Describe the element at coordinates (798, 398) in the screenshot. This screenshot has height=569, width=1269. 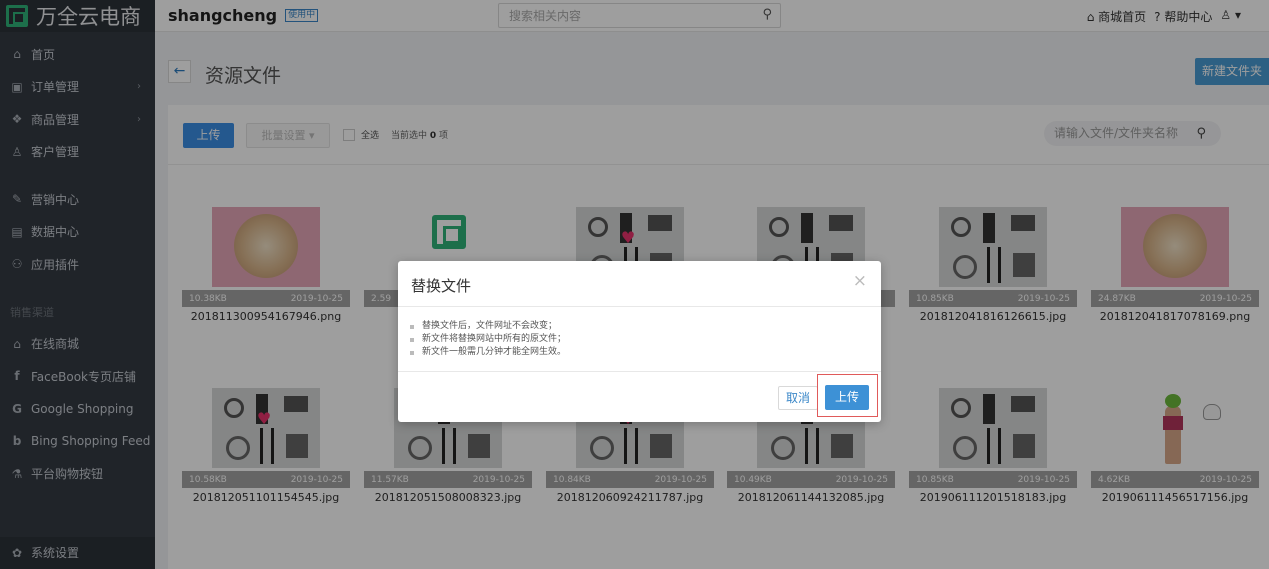
I see `cancel-button: 取消` at that location.